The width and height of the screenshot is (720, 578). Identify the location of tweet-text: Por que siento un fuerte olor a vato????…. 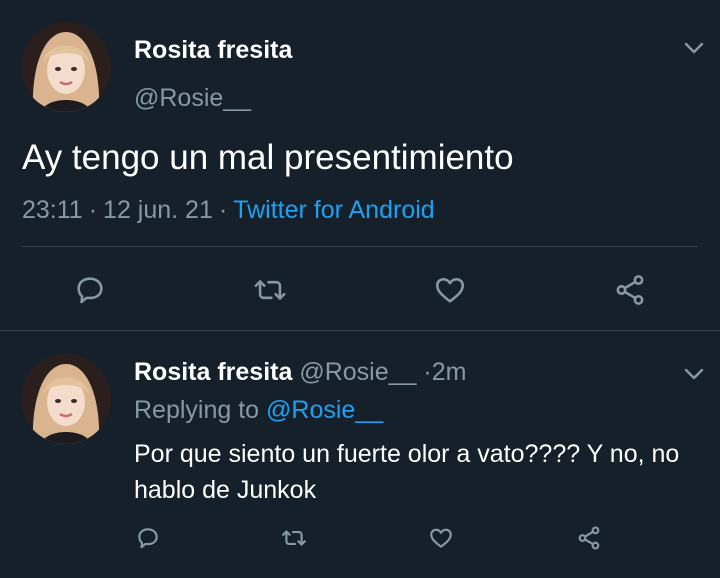
(407, 472).